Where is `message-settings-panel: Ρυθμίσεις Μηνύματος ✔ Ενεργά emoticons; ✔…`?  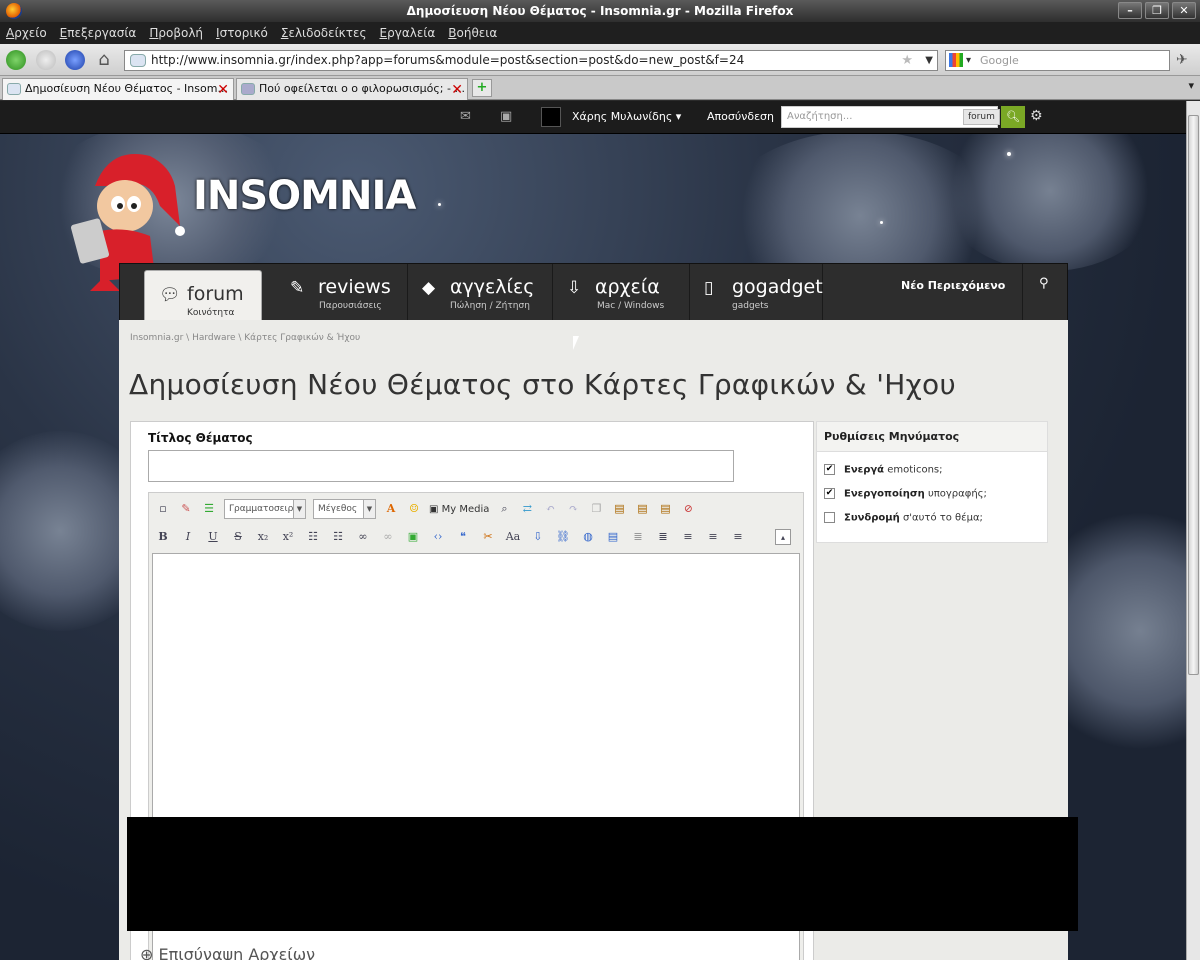
message-settings-panel: Ρυθμίσεις Μηνύματος ✔ Ενεργά emoticons; ✔… is located at coordinates (932, 482).